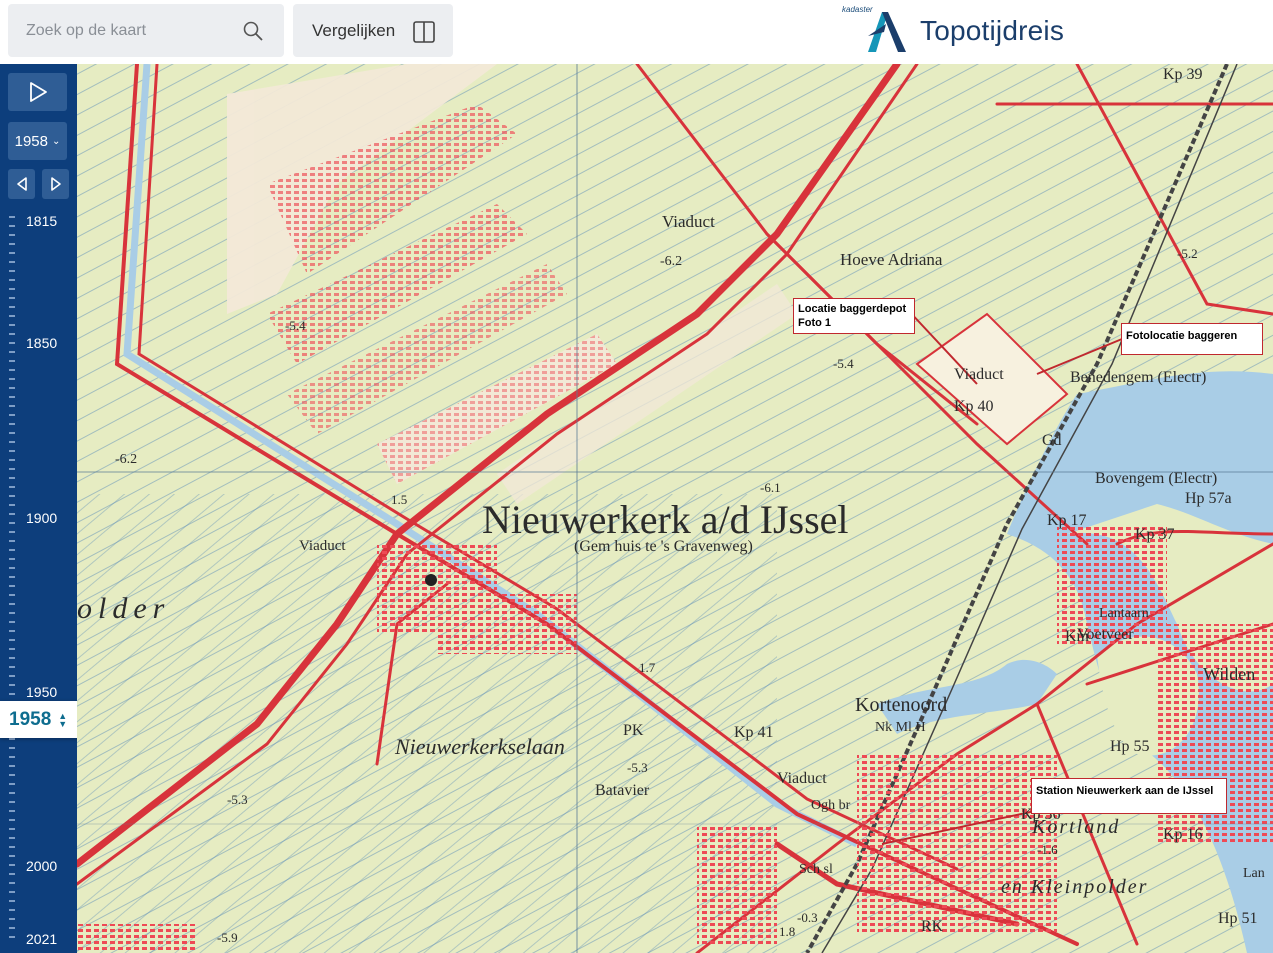 The image size is (1273, 953). I want to click on next-year-button, so click(55, 184).